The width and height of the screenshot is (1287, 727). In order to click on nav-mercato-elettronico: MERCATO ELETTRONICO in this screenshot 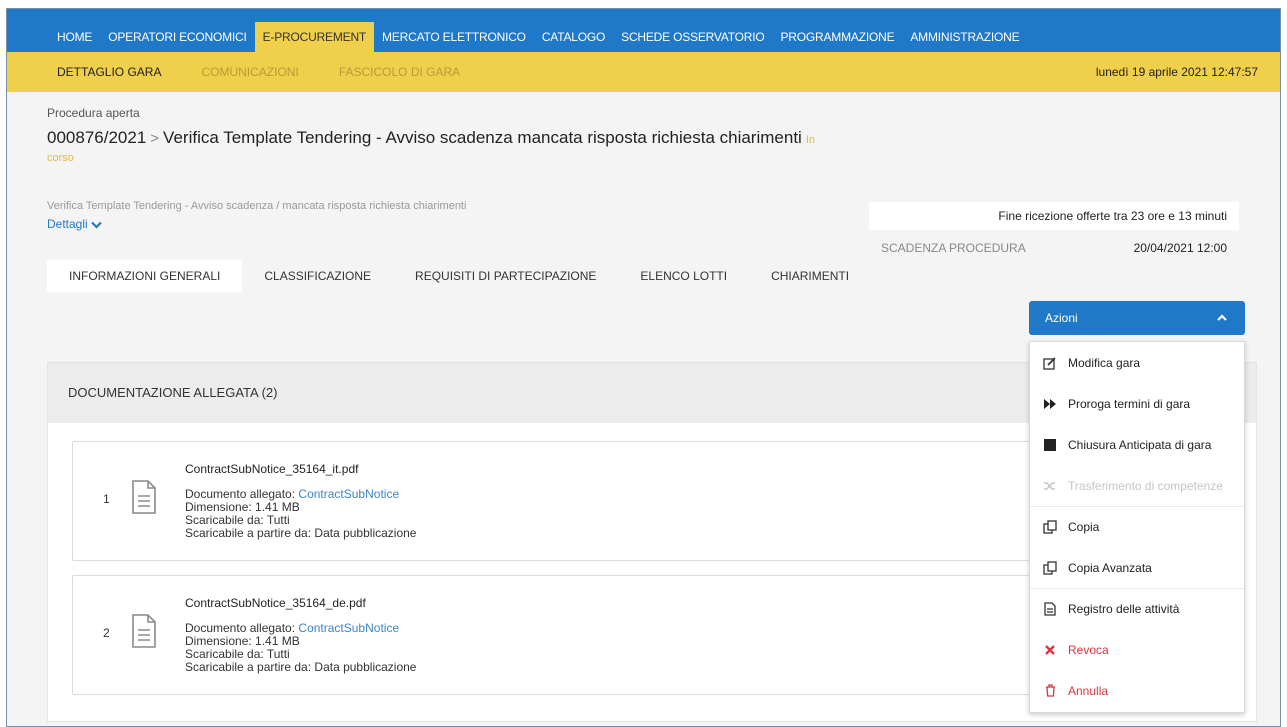, I will do `click(454, 37)`.